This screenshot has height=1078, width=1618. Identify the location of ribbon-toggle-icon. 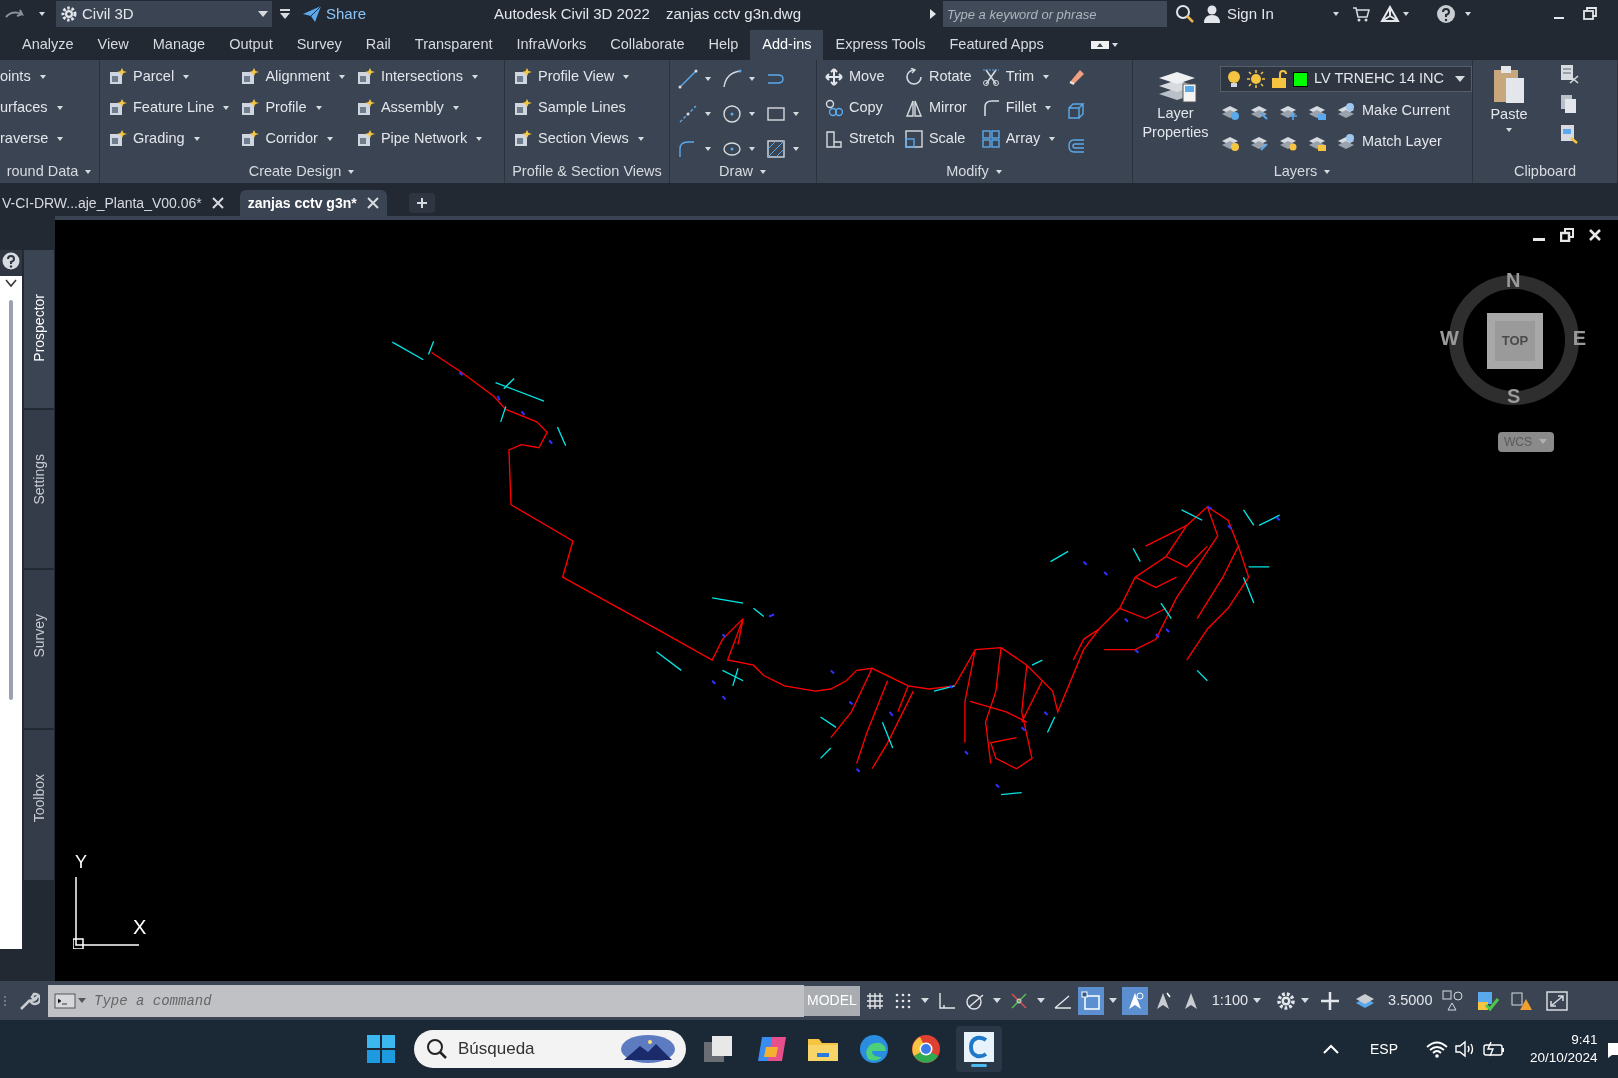
(1104, 45).